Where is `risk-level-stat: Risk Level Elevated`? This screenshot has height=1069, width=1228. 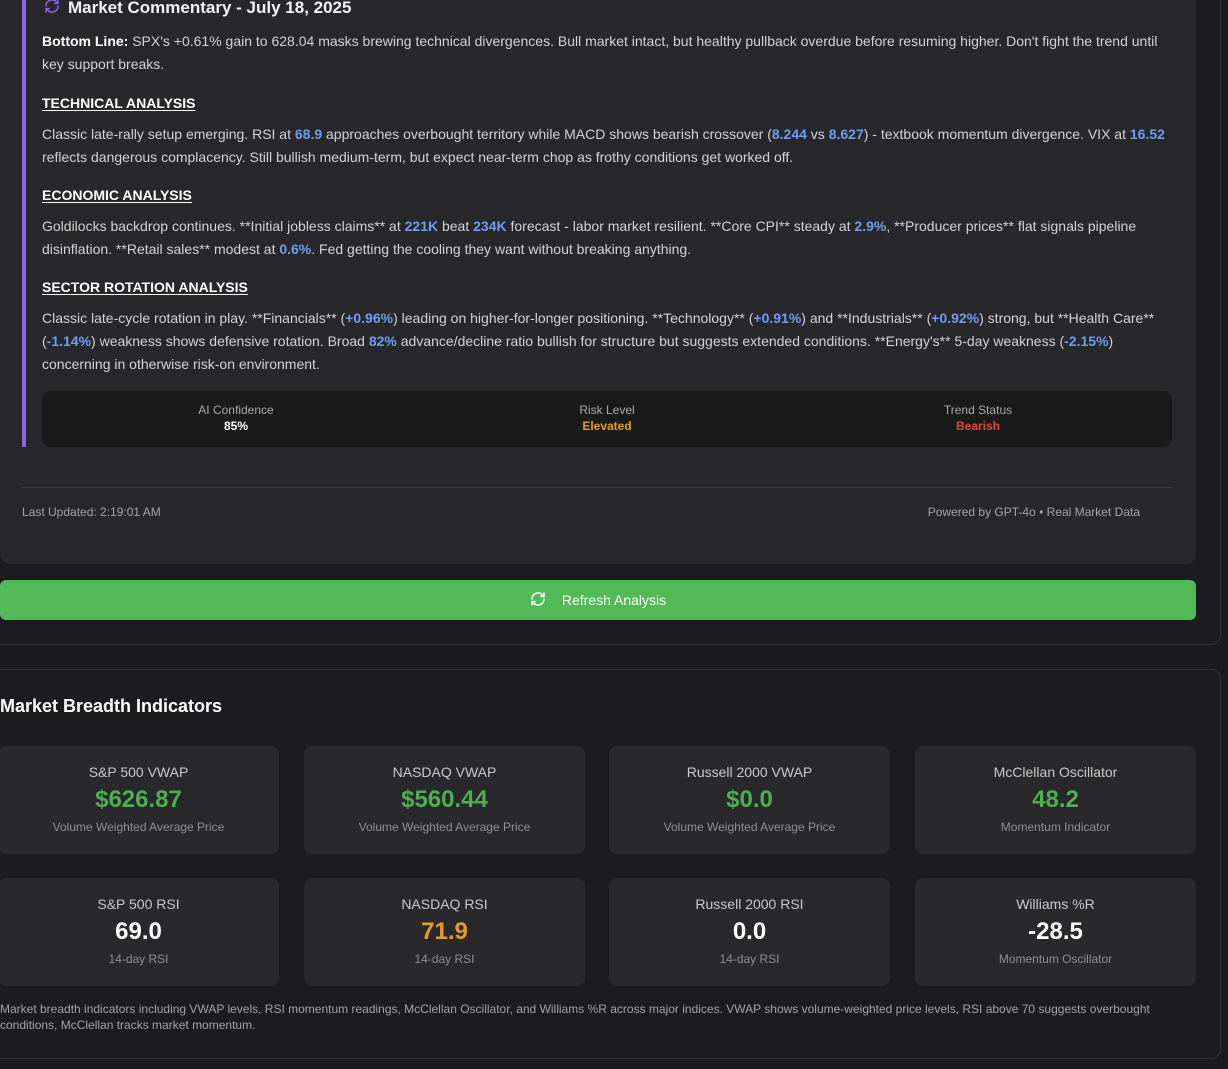 risk-level-stat: Risk Level Elevated is located at coordinates (607, 418).